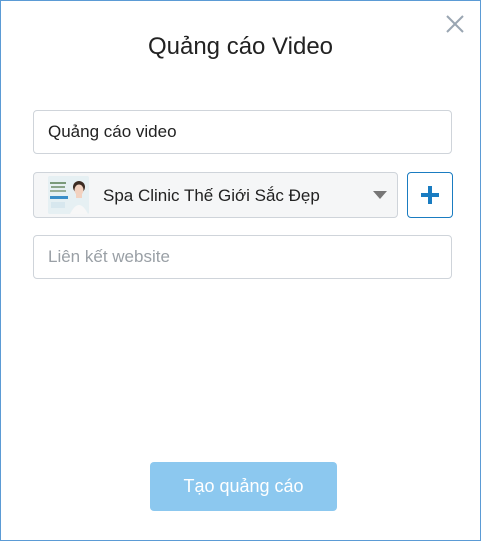 The height and width of the screenshot is (541, 481). I want to click on dialog-title: Quảng cáo Video, so click(240, 46).